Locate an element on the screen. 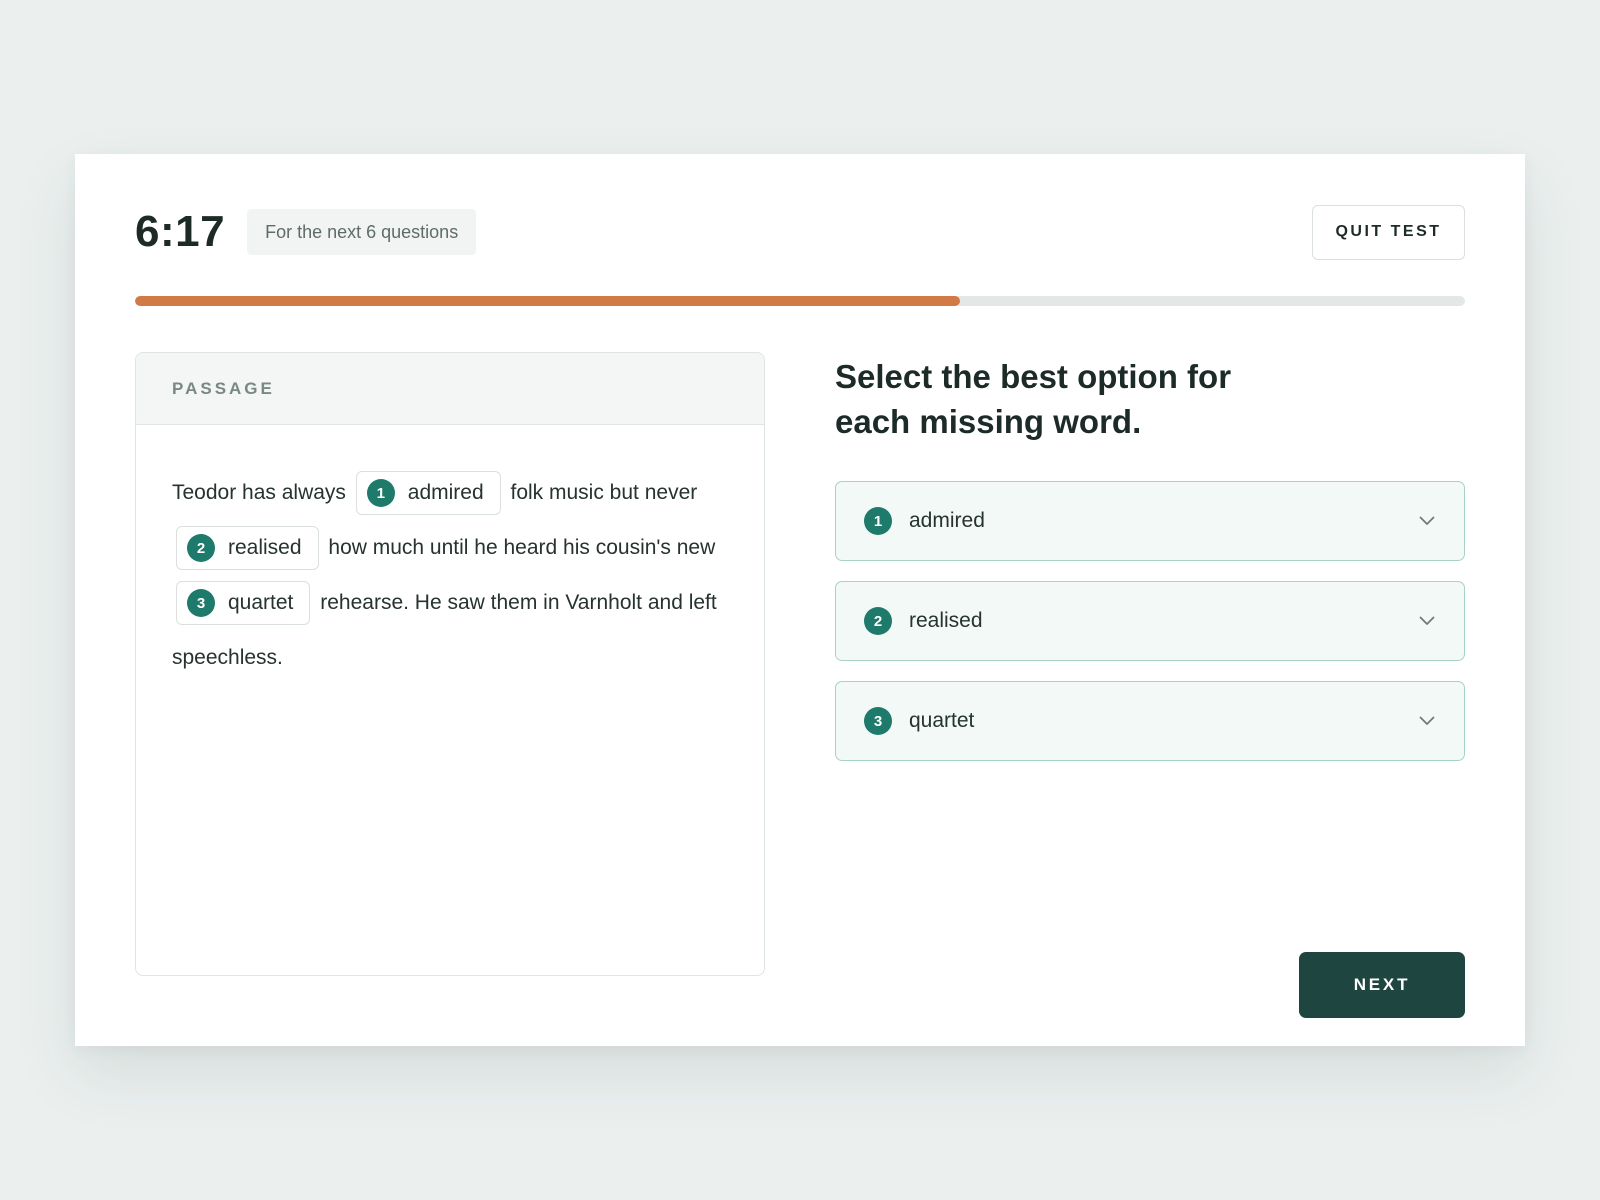  passage-blank-2: 2 realised is located at coordinates (247, 548).